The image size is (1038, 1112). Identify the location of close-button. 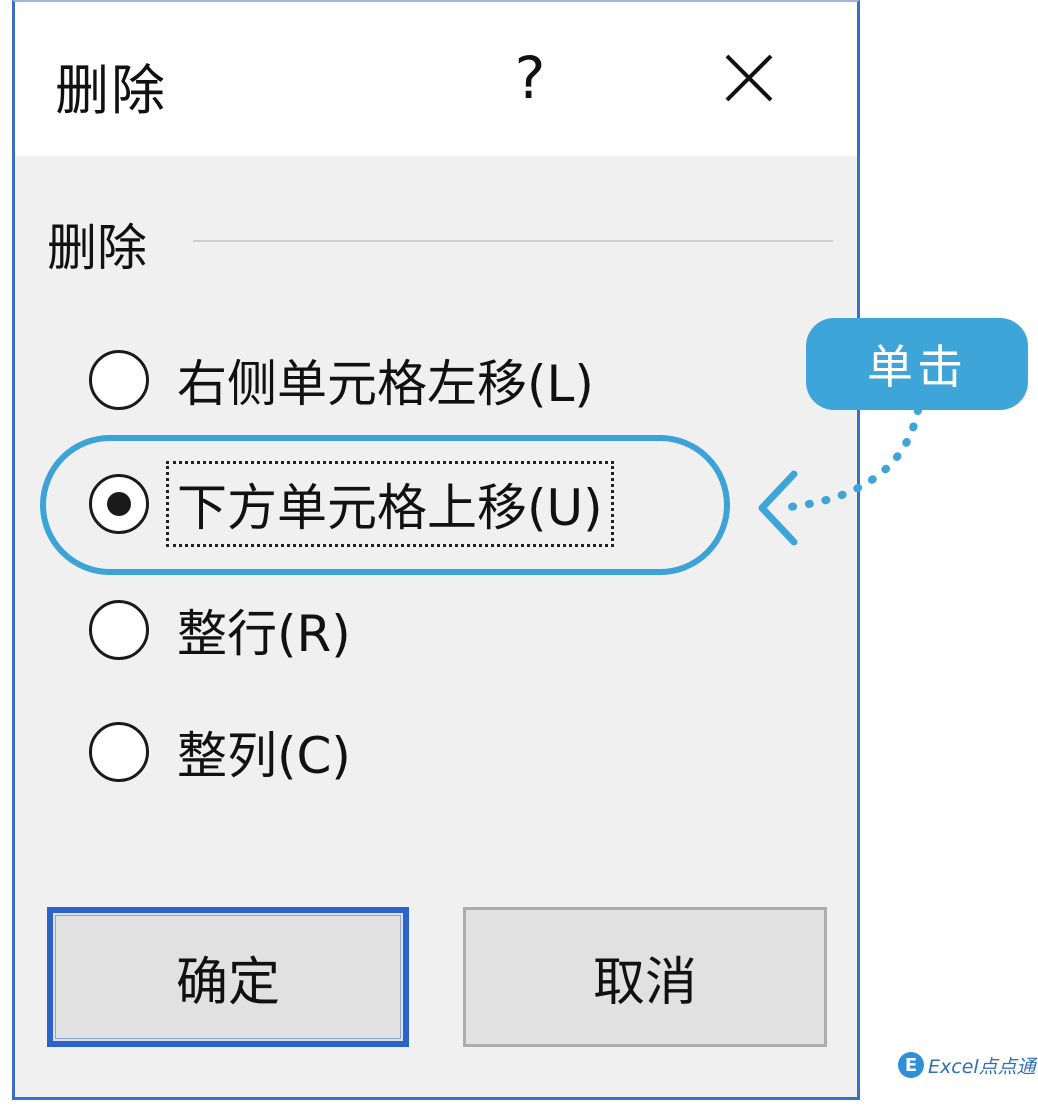
(749, 78).